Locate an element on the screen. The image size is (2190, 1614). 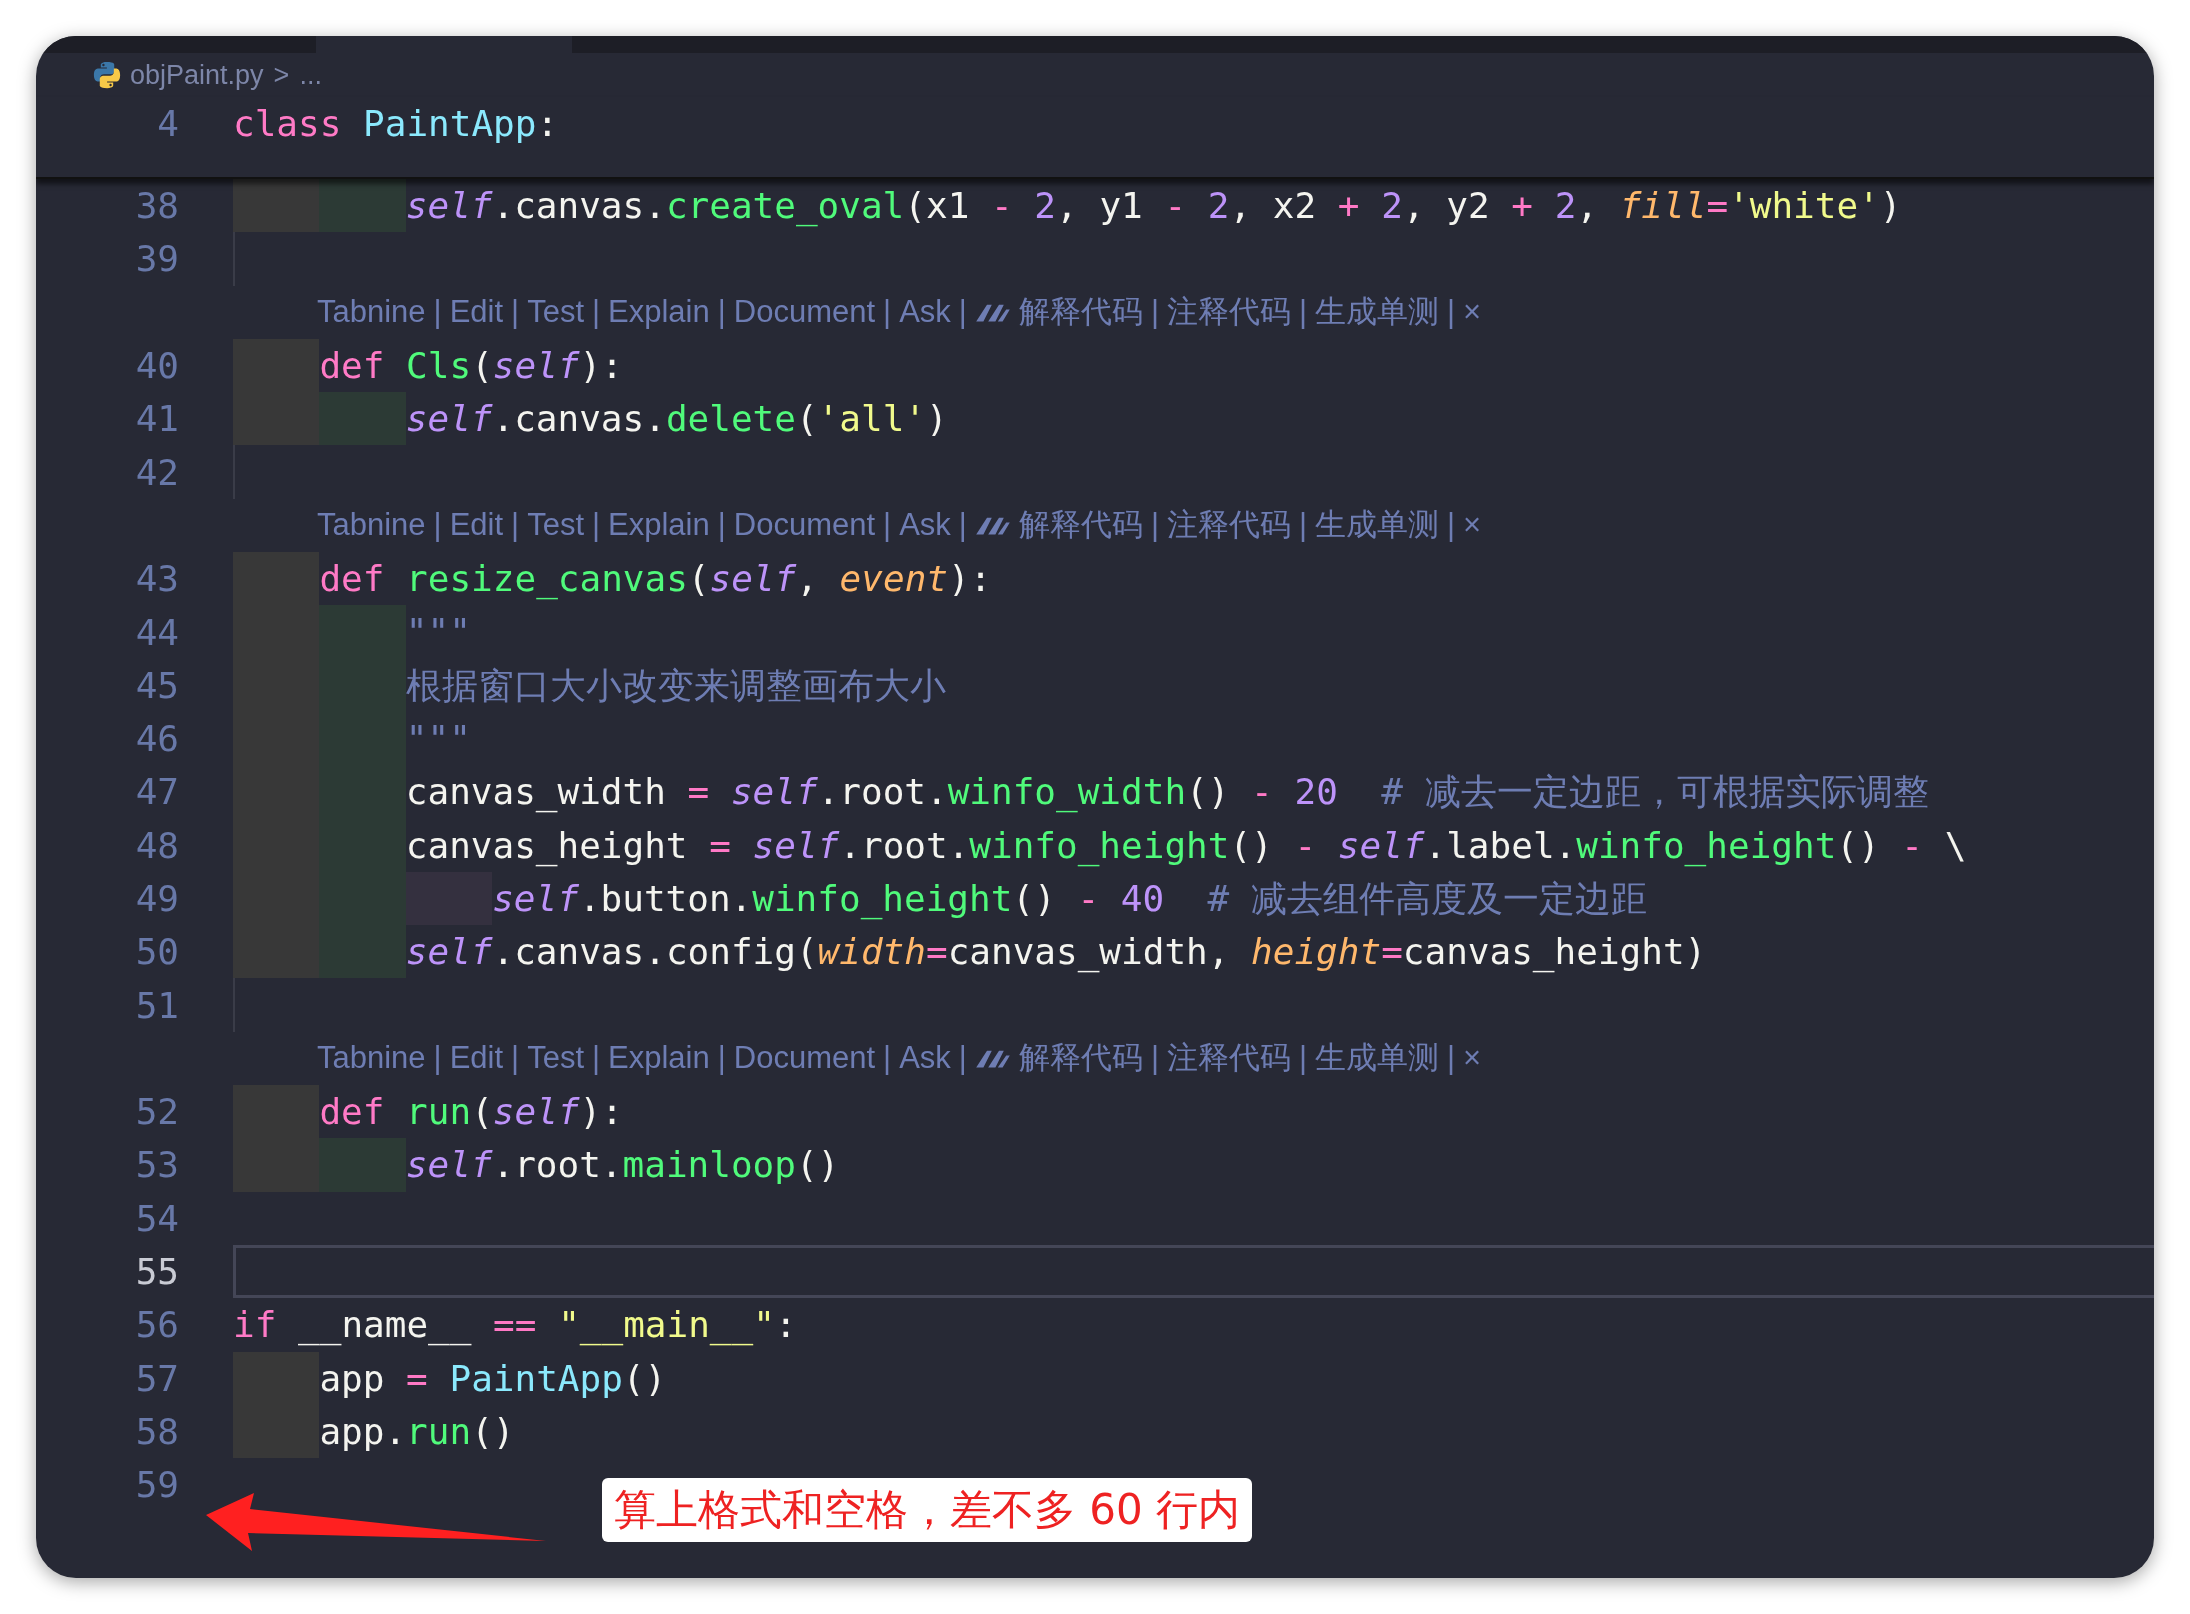
line-number: 51 is located at coordinates (157, 1005).